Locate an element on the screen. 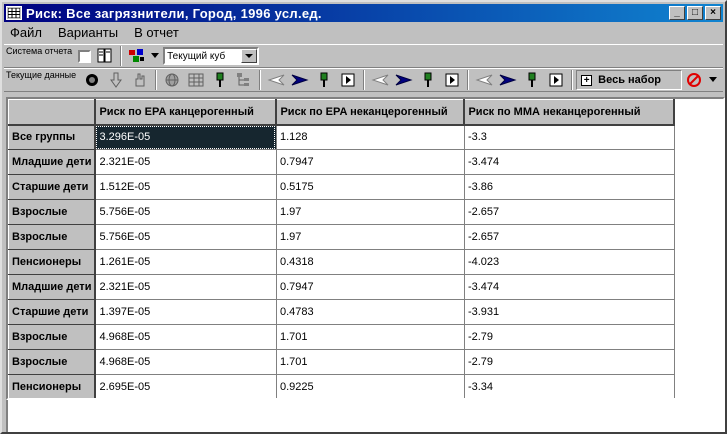 The height and width of the screenshot is (434, 727). table-cell: 1.397E-05 is located at coordinates (186, 312).